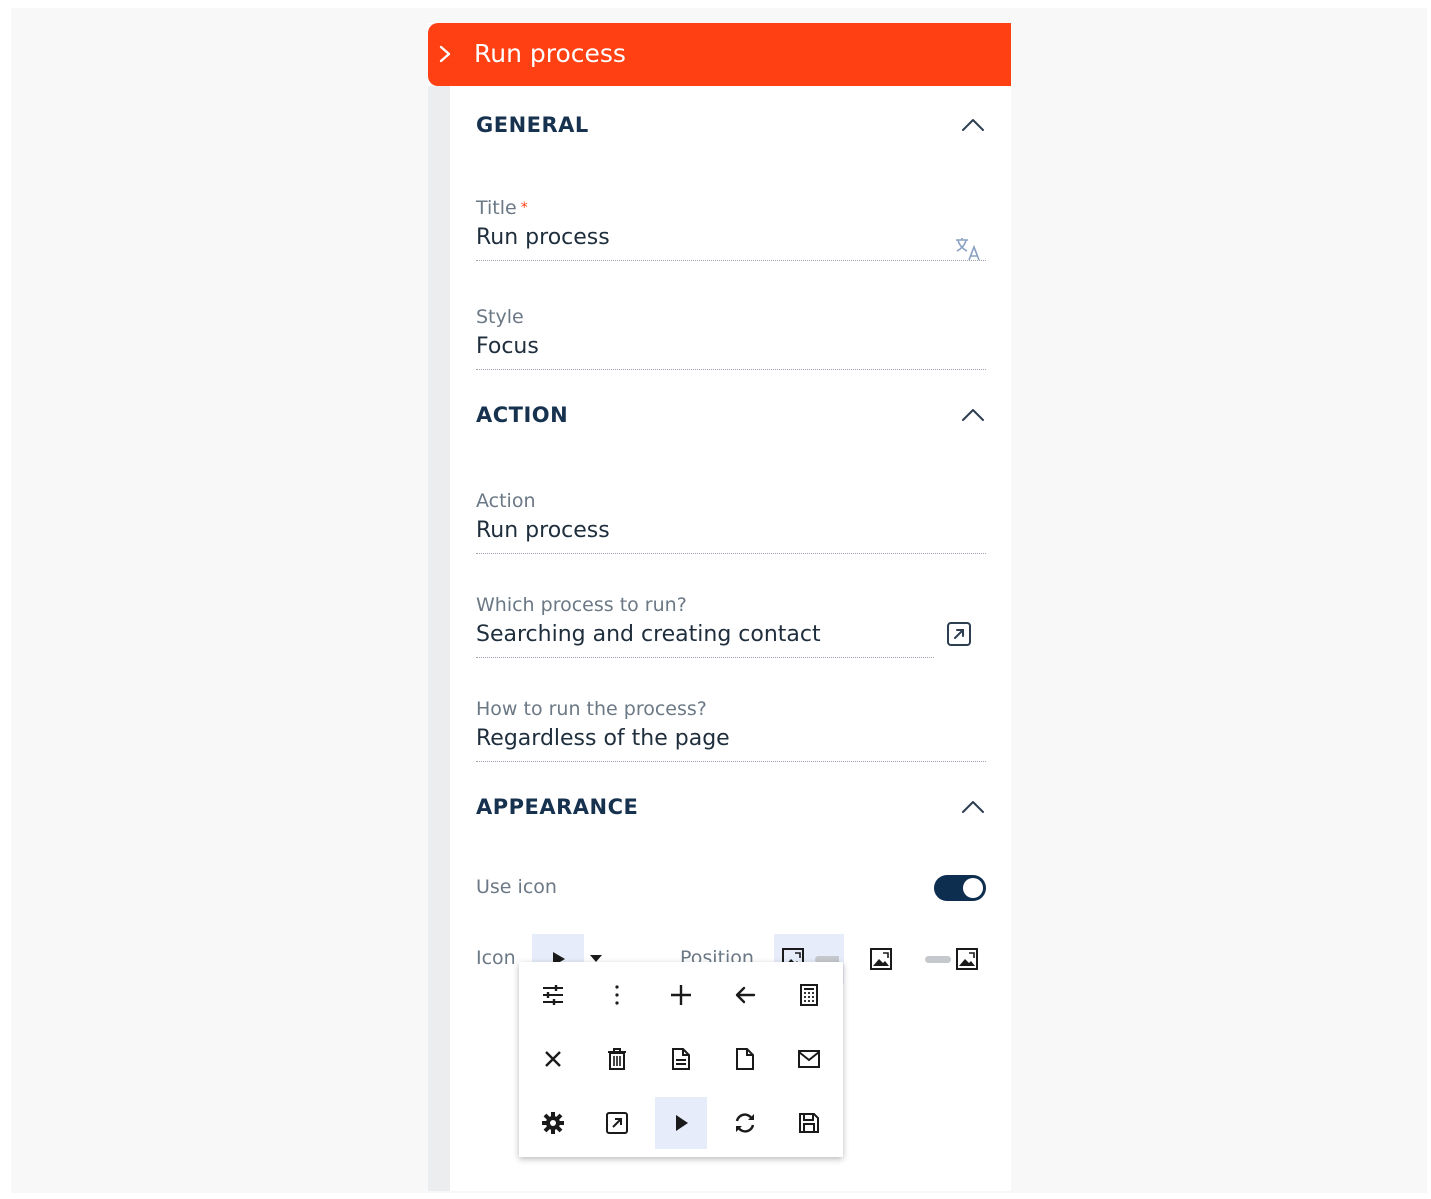 The width and height of the screenshot is (1431, 1199). What do you see at coordinates (719, 54) in the screenshot?
I see `panel-header: Run process` at bounding box center [719, 54].